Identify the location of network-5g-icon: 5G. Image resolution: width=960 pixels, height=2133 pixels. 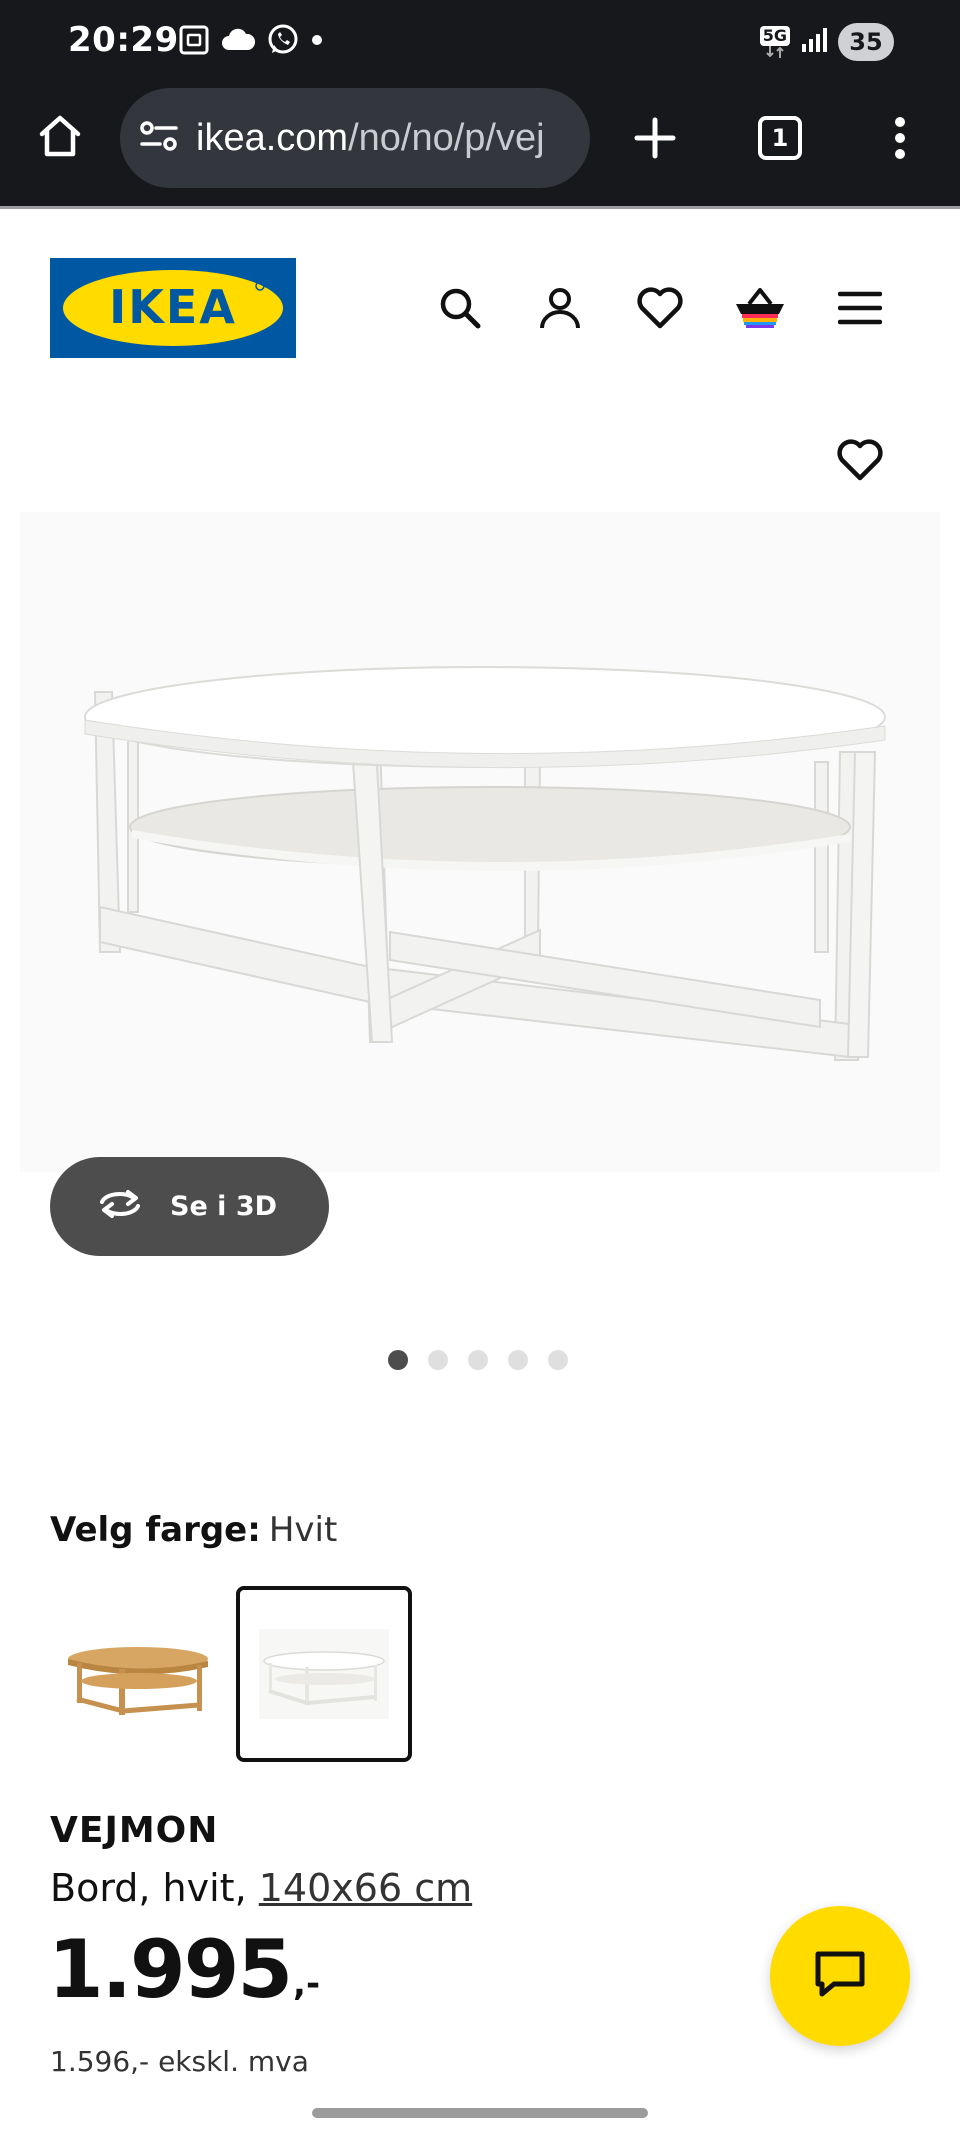
(774, 42).